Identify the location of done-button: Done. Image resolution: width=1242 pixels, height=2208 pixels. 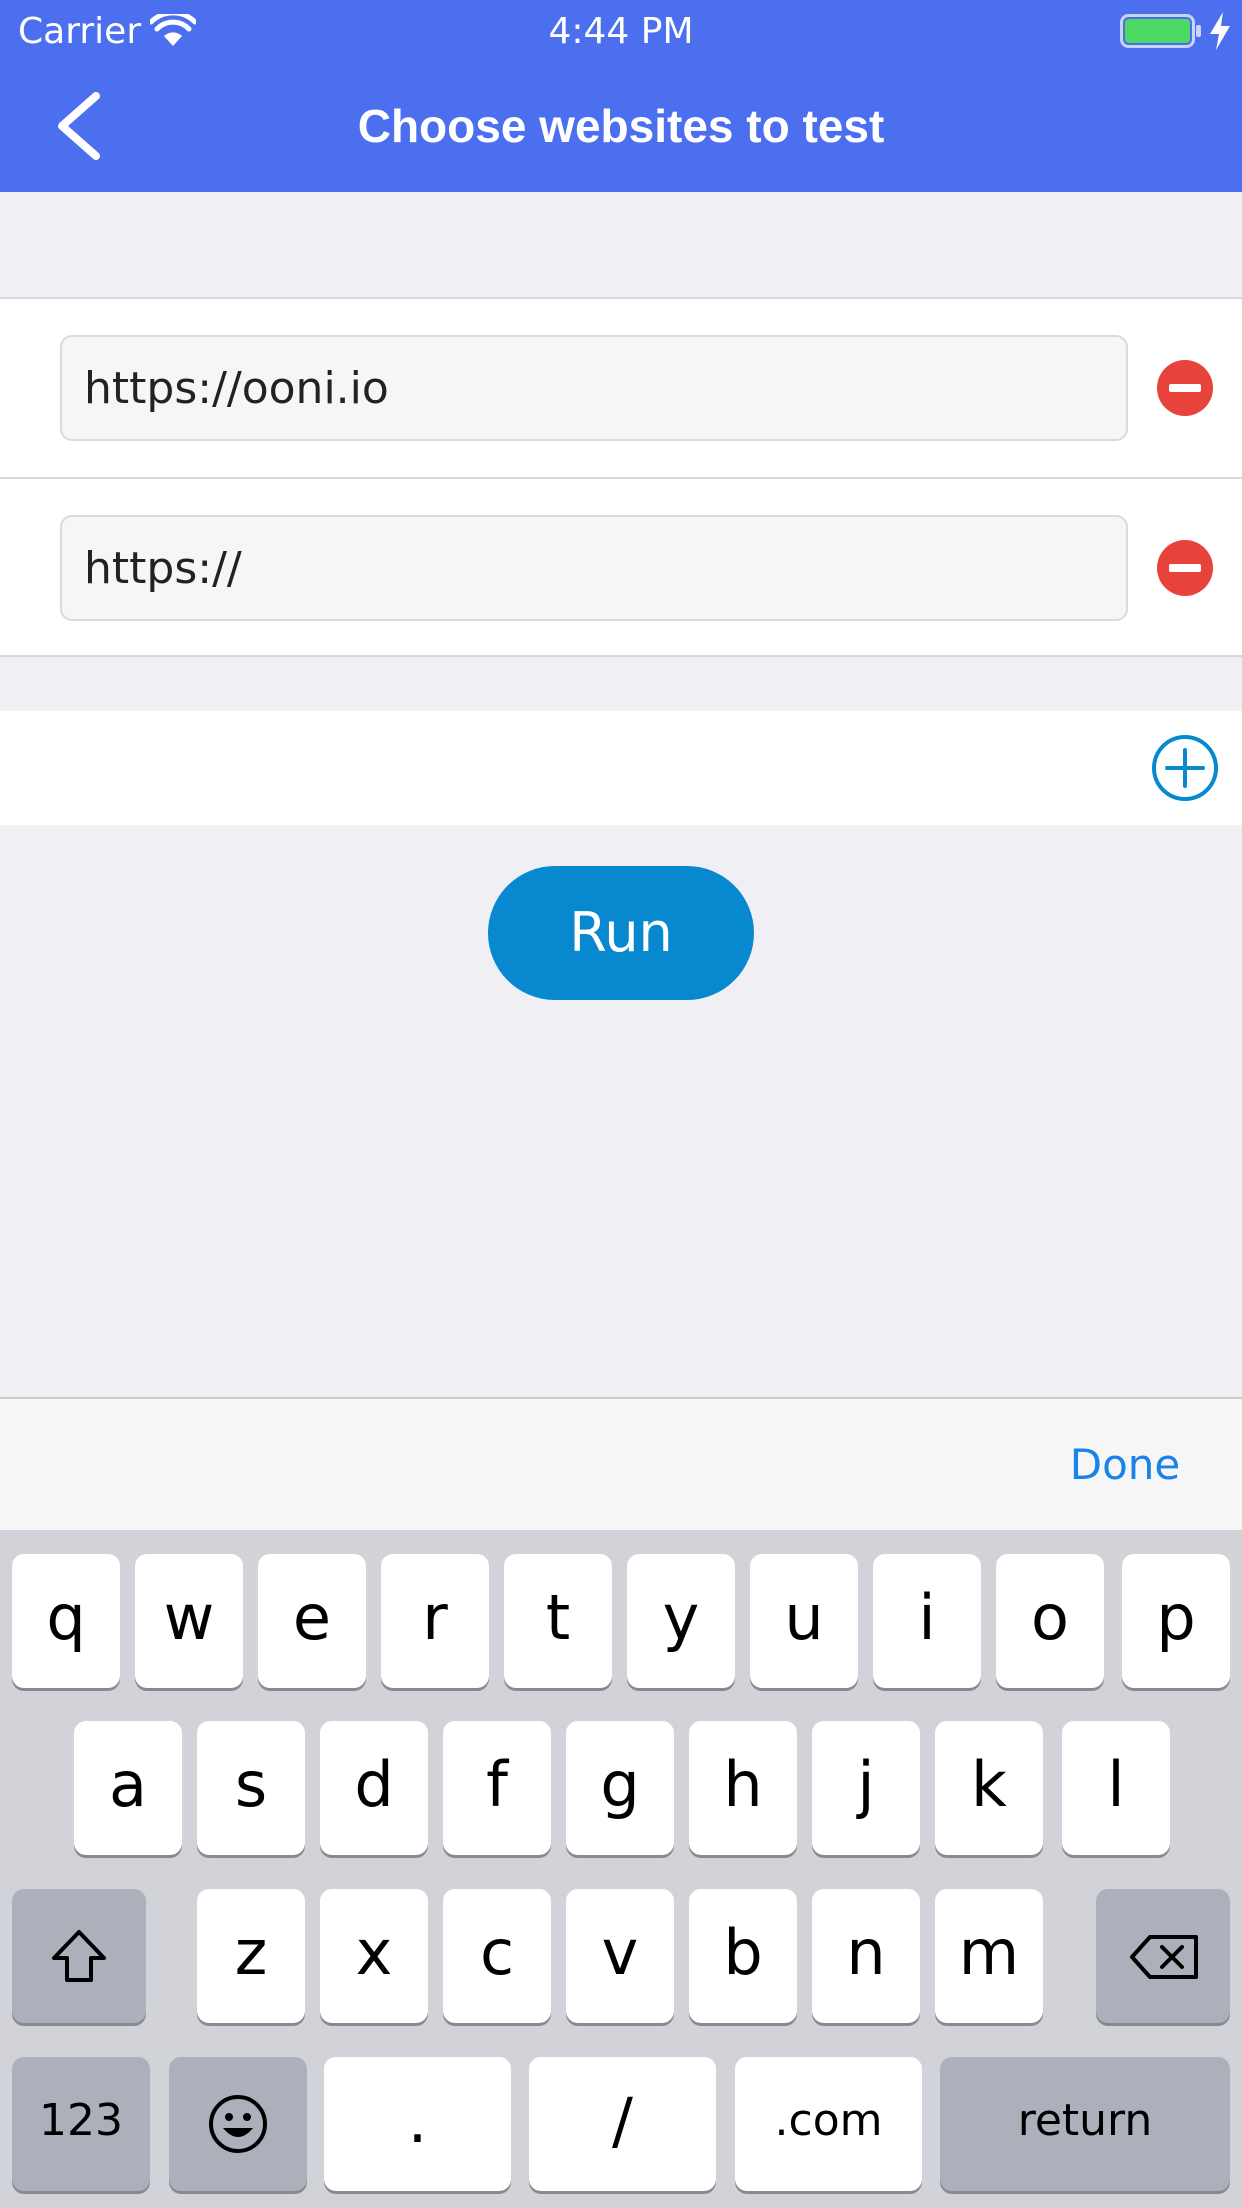
(1125, 1465).